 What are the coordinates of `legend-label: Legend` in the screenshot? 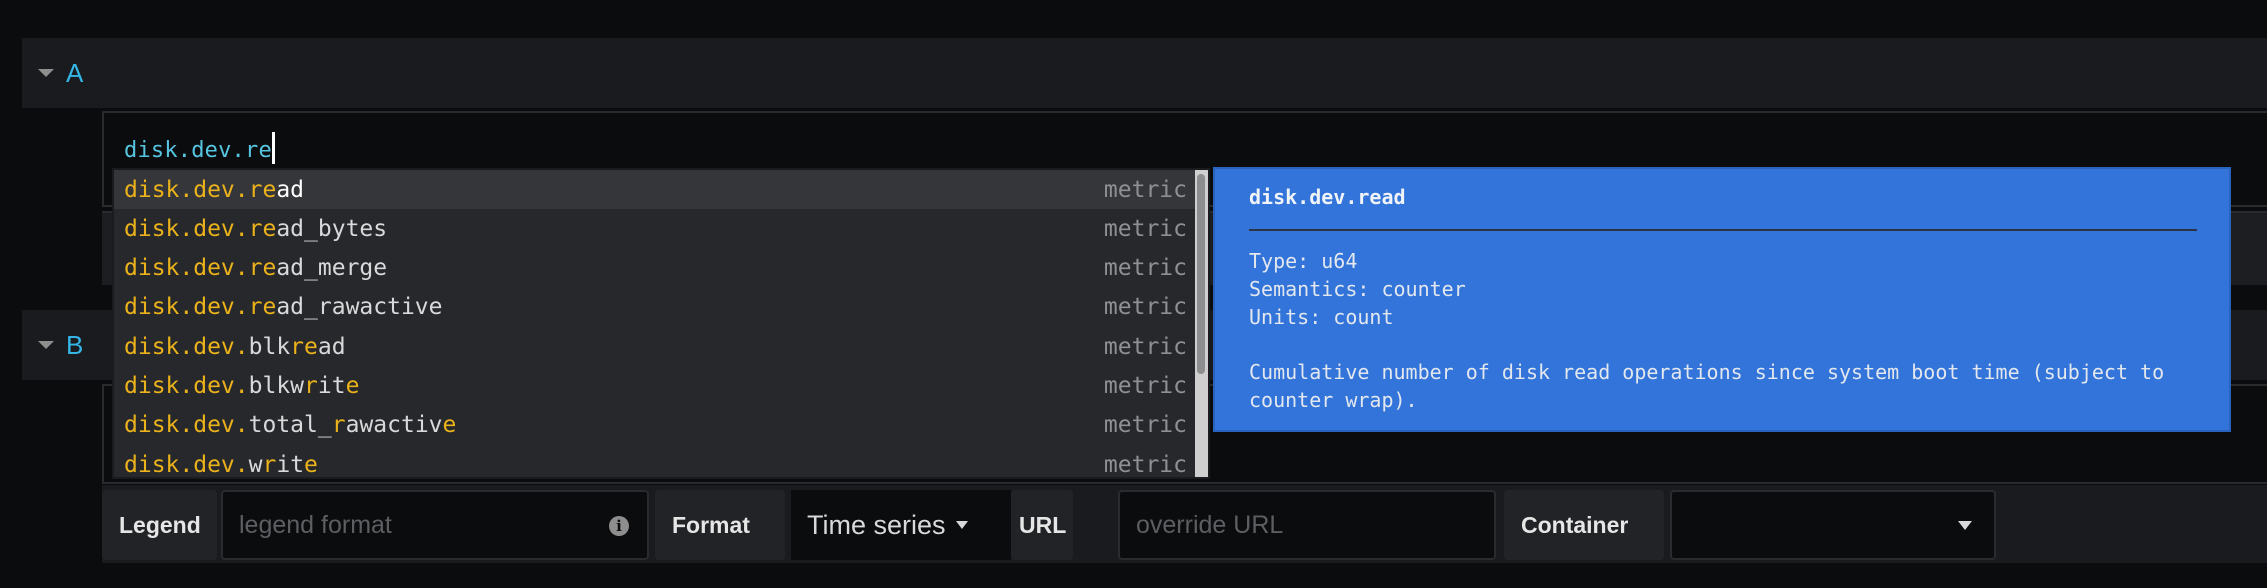 It's located at (159, 525).